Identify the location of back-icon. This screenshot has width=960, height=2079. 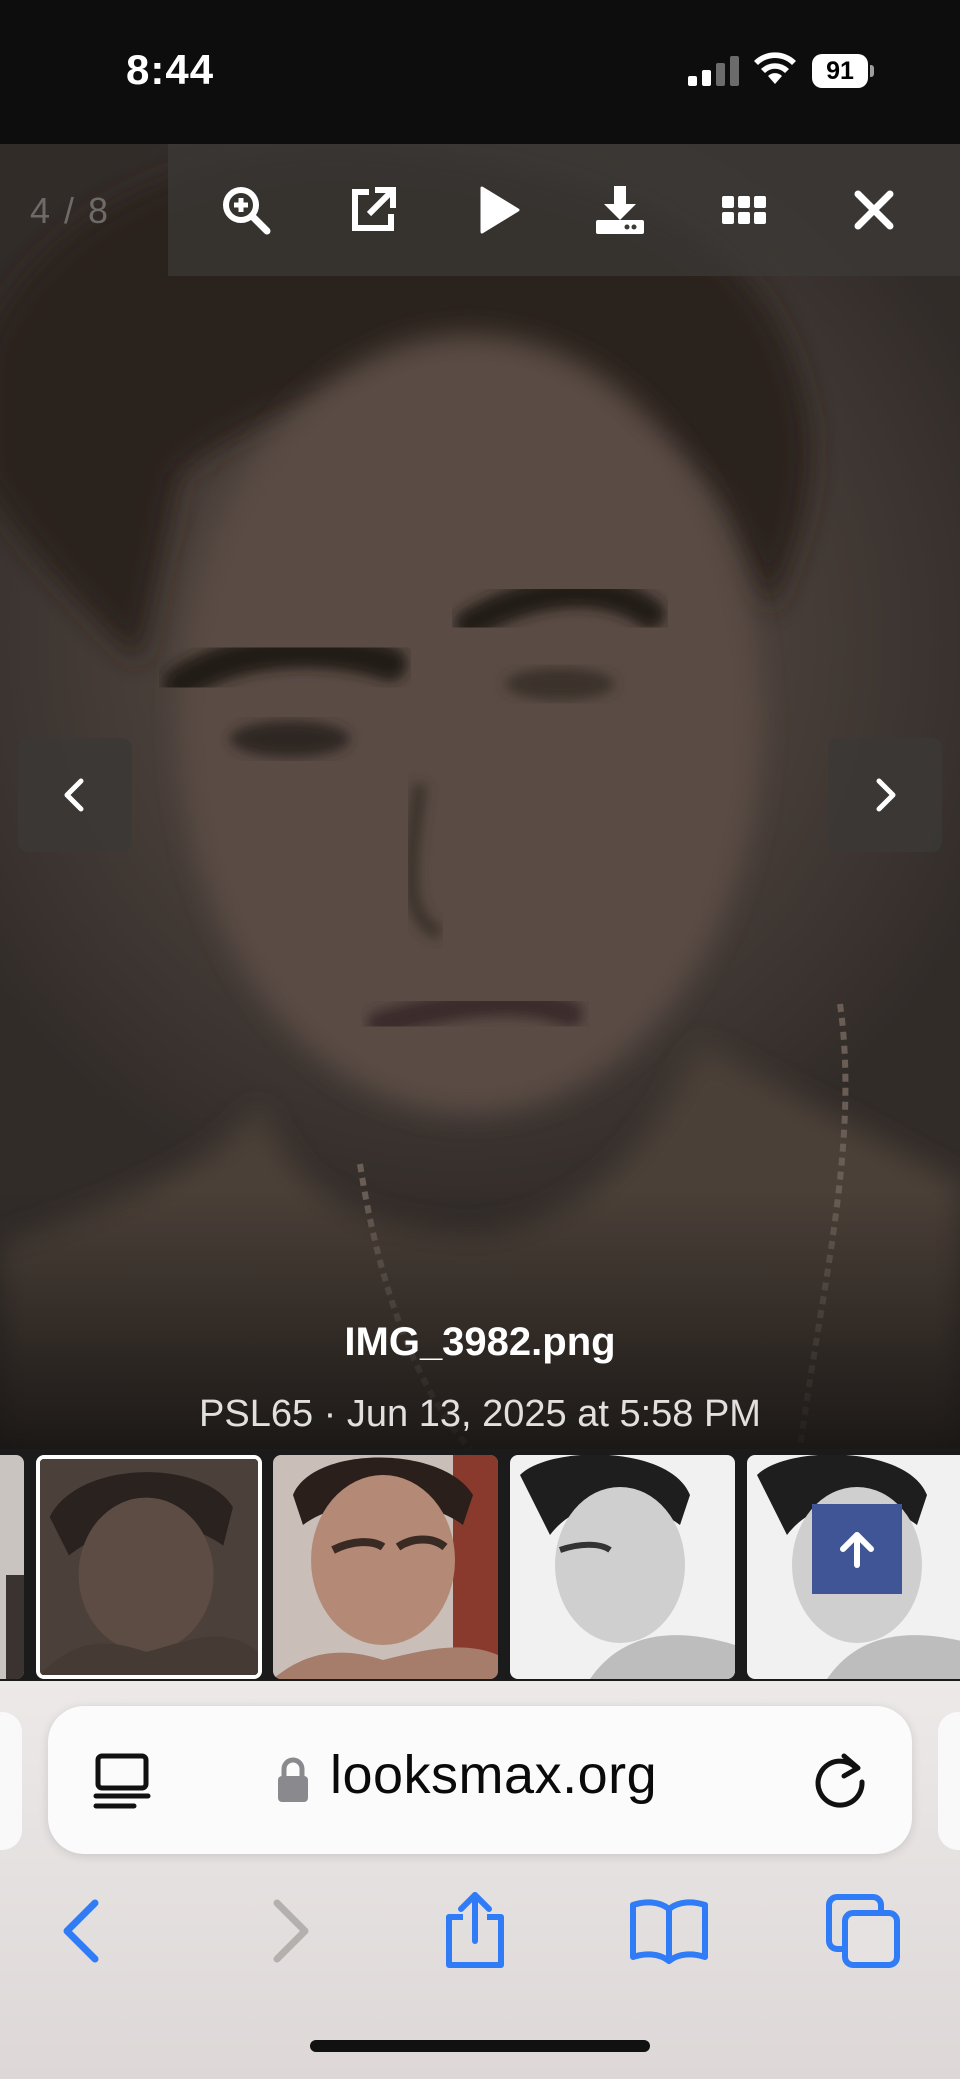
(81, 1931).